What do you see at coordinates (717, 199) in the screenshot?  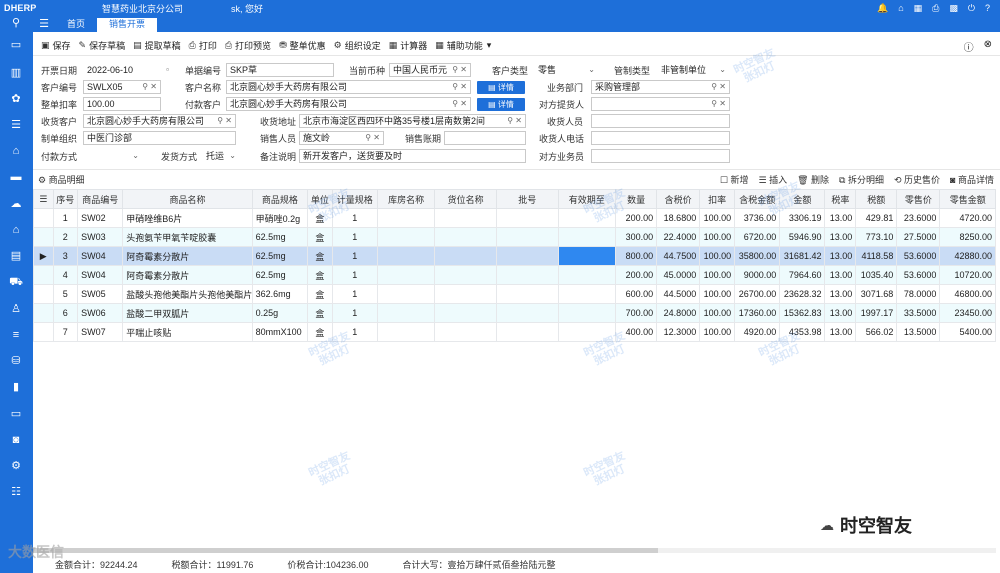 I see `col-rate: 扣率` at bounding box center [717, 199].